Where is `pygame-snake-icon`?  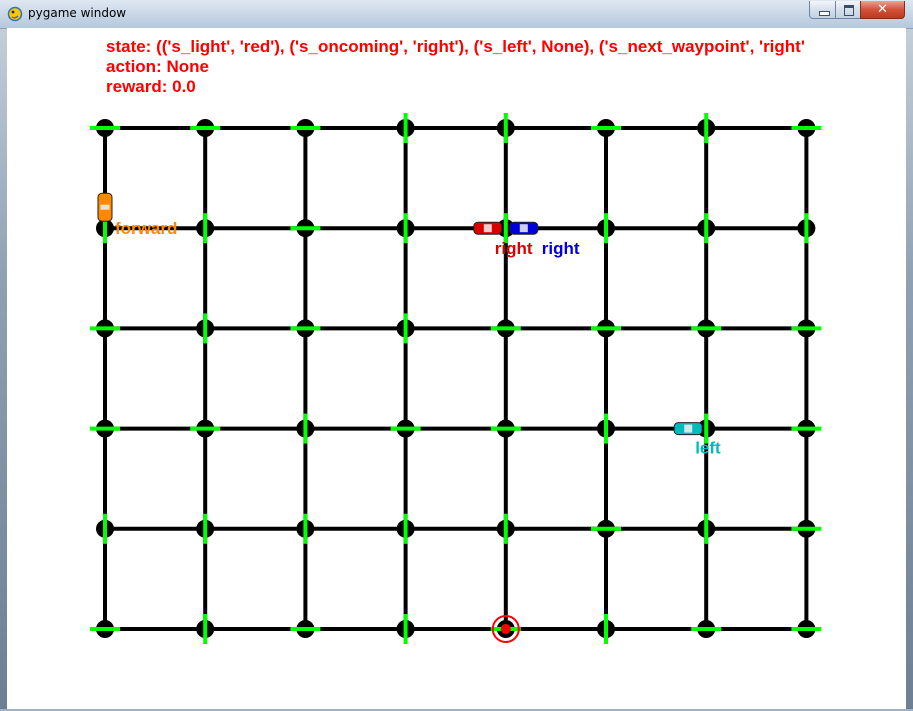 pygame-snake-icon is located at coordinates (15, 14).